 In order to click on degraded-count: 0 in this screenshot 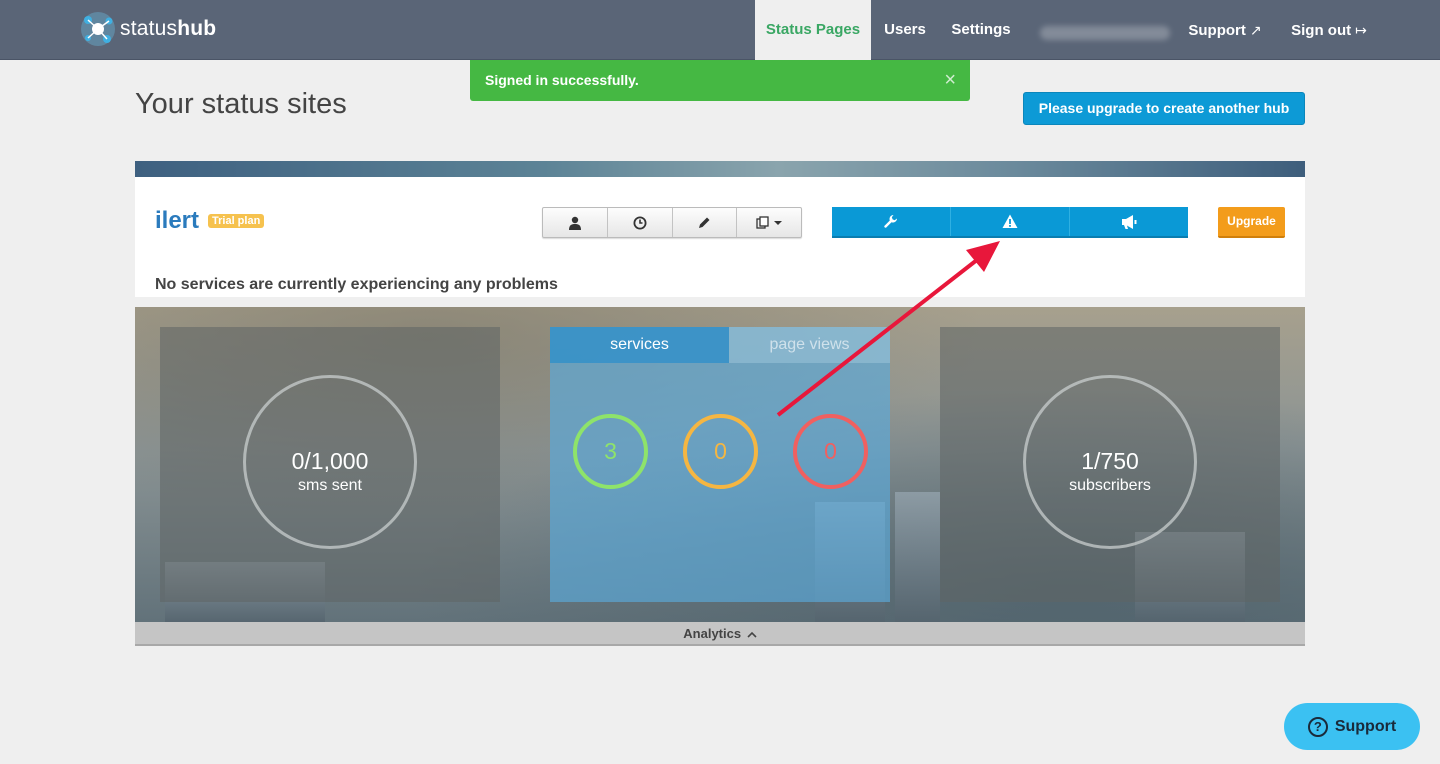, I will do `click(720, 451)`.